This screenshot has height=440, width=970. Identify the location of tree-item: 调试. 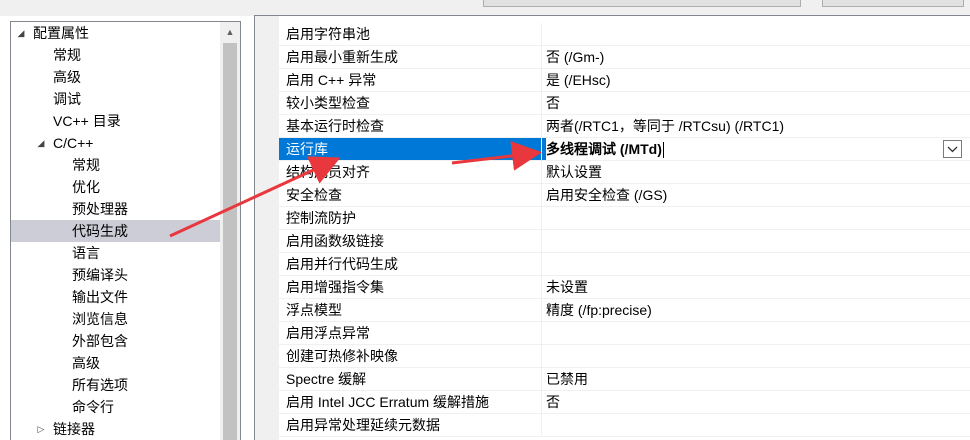
(116, 99).